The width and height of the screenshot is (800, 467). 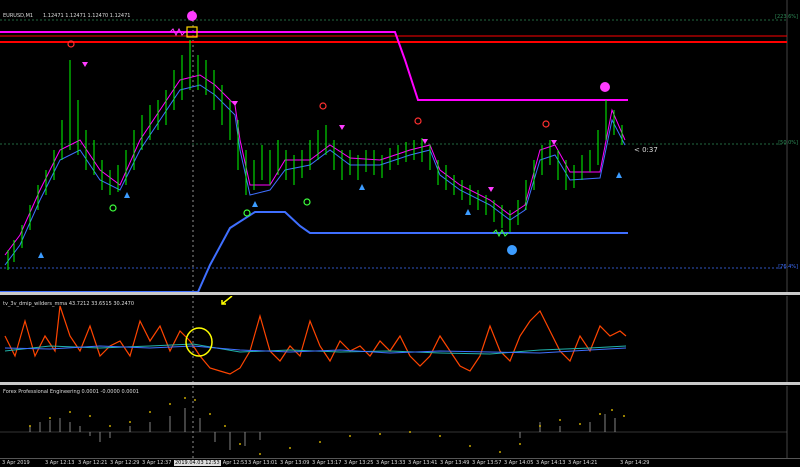 What do you see at coordinates (635, 463) in the screenshot?
I see `time-axis-label: 3 Apr 14:29` at bounding box center [635, 463].